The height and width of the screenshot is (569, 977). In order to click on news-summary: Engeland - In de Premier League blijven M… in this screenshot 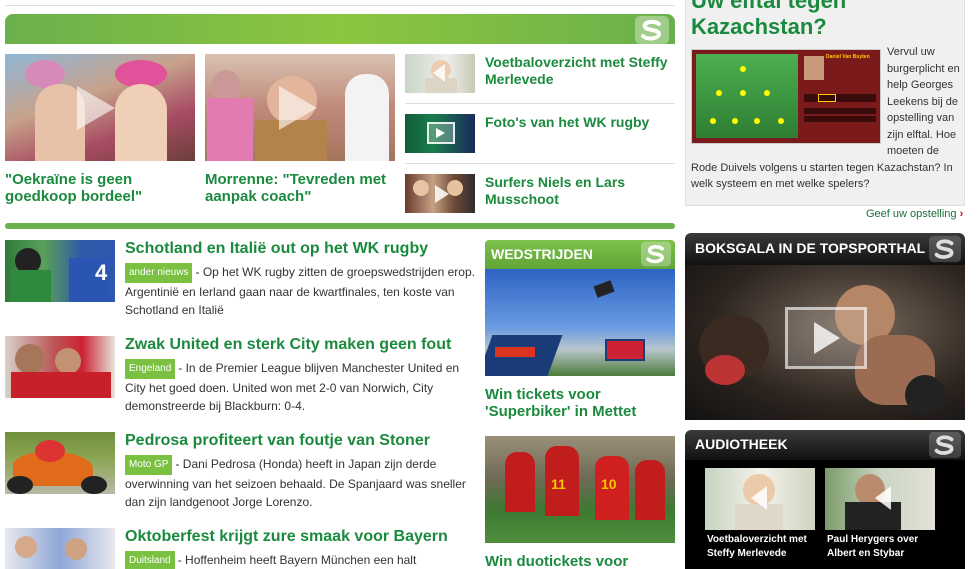, I will do `click(300, 387)`.